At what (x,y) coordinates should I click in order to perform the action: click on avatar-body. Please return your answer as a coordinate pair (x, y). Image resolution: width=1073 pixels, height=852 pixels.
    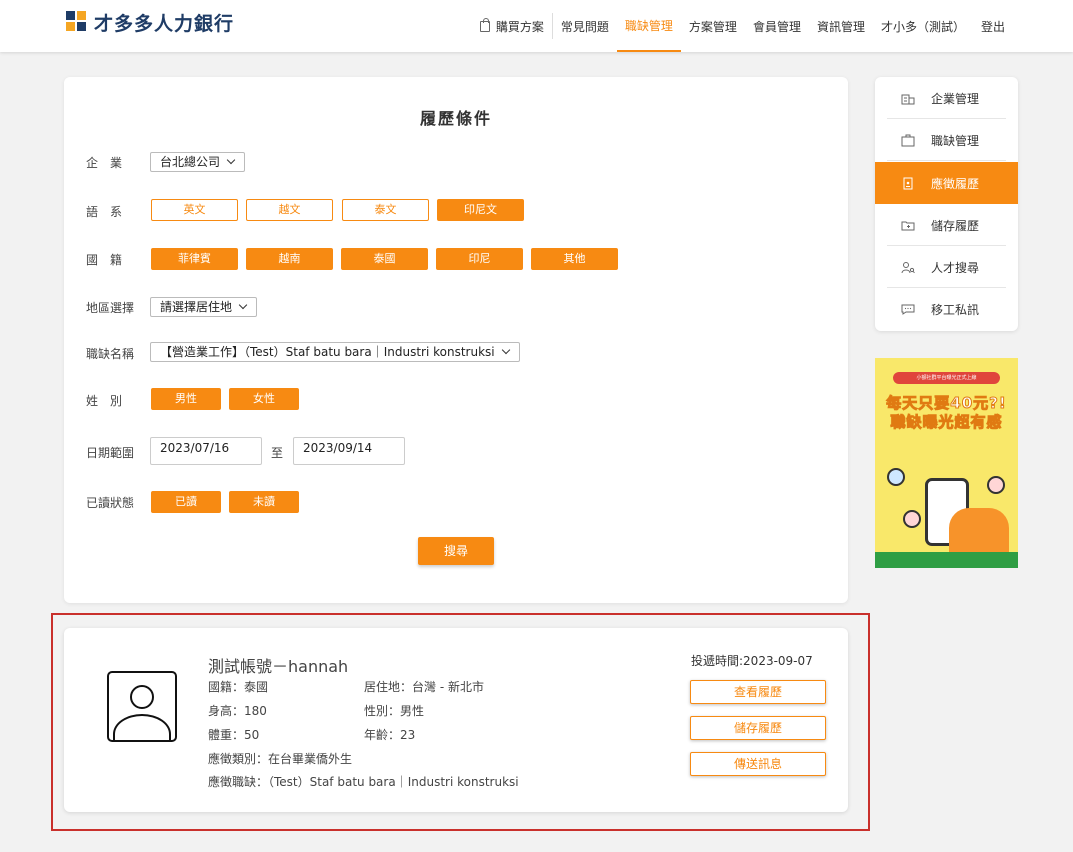
    Looking at the image, I should click on (142, 727).